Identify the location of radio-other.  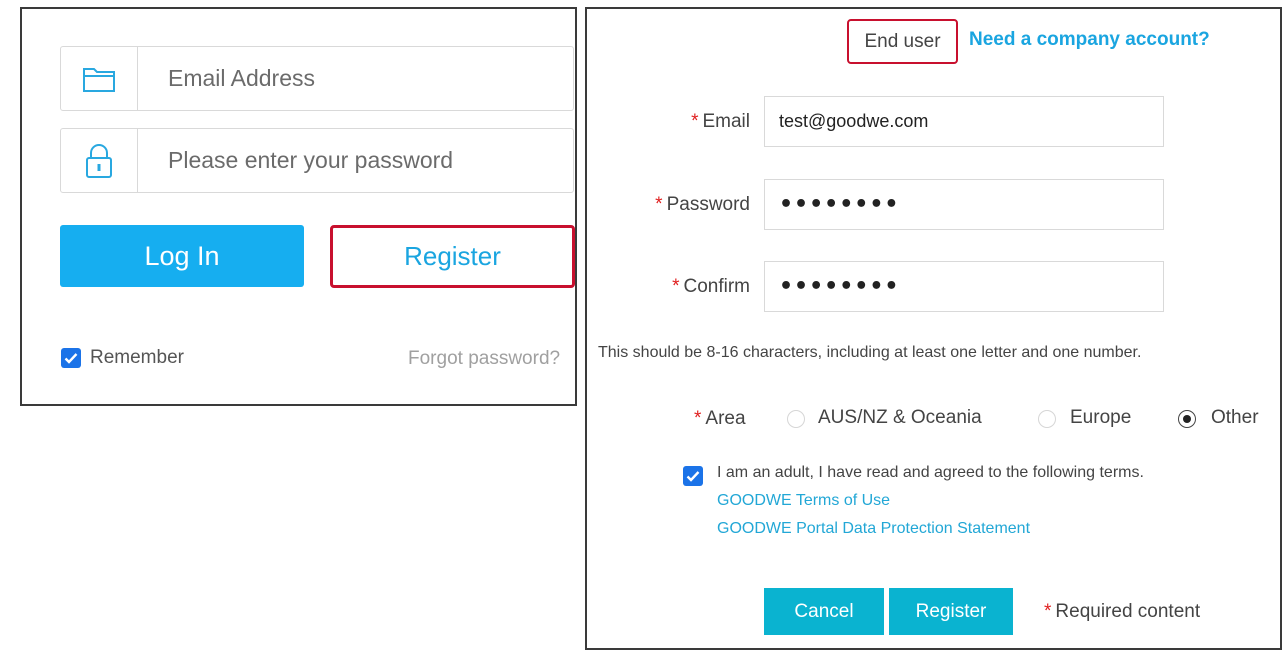
(1187, 419).